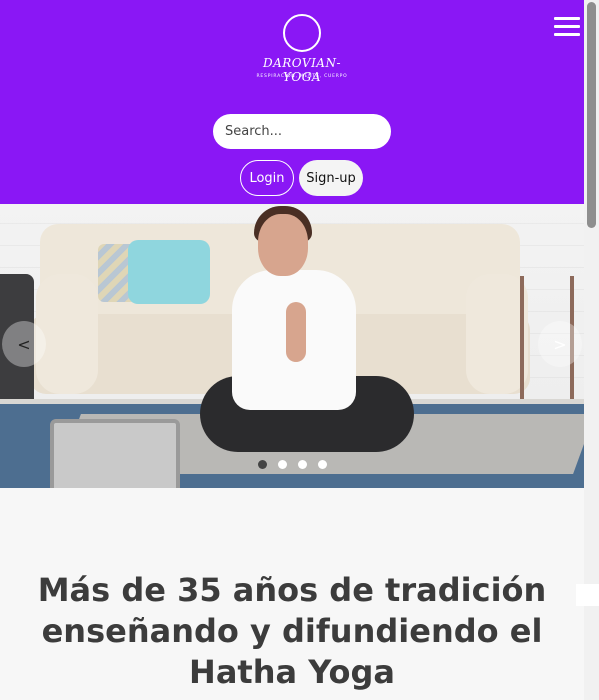 The width and height of the screenshot is (599, 700). I want to click on logo-circle-icon, so click(302, 33).